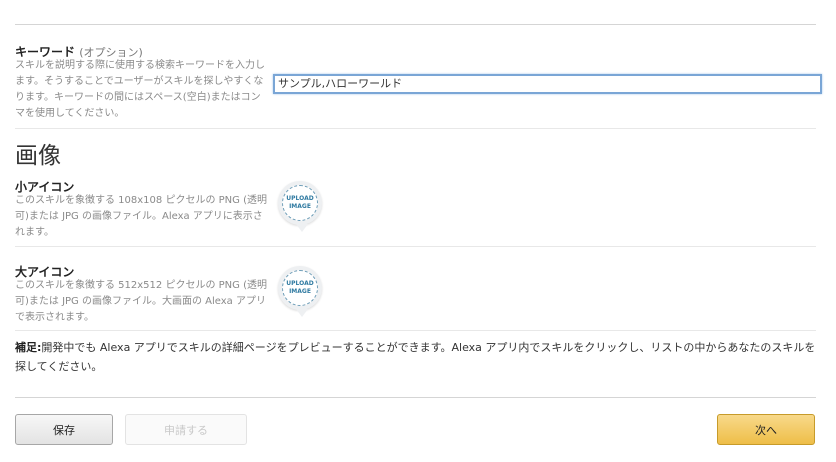 The height and width of the screenshot is (462, 836). Describe the element at coordinates (300, 203) in the screenshot. I see `small-icon-upload-text: UPLOAD IMAGE` at that location.